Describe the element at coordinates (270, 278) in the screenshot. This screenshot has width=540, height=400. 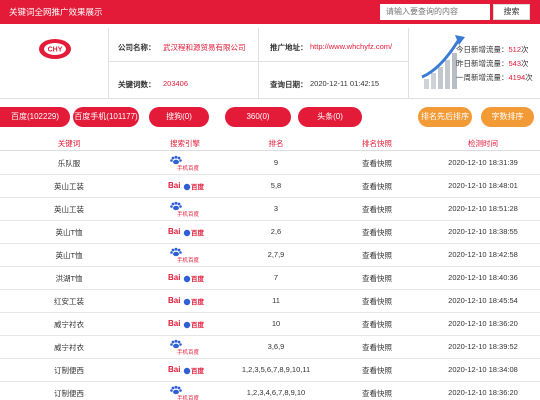
I see `table-row: 洪湖T恤 Bai 百度 7 查看快照 2020-12-10 18:40:36` at that location.